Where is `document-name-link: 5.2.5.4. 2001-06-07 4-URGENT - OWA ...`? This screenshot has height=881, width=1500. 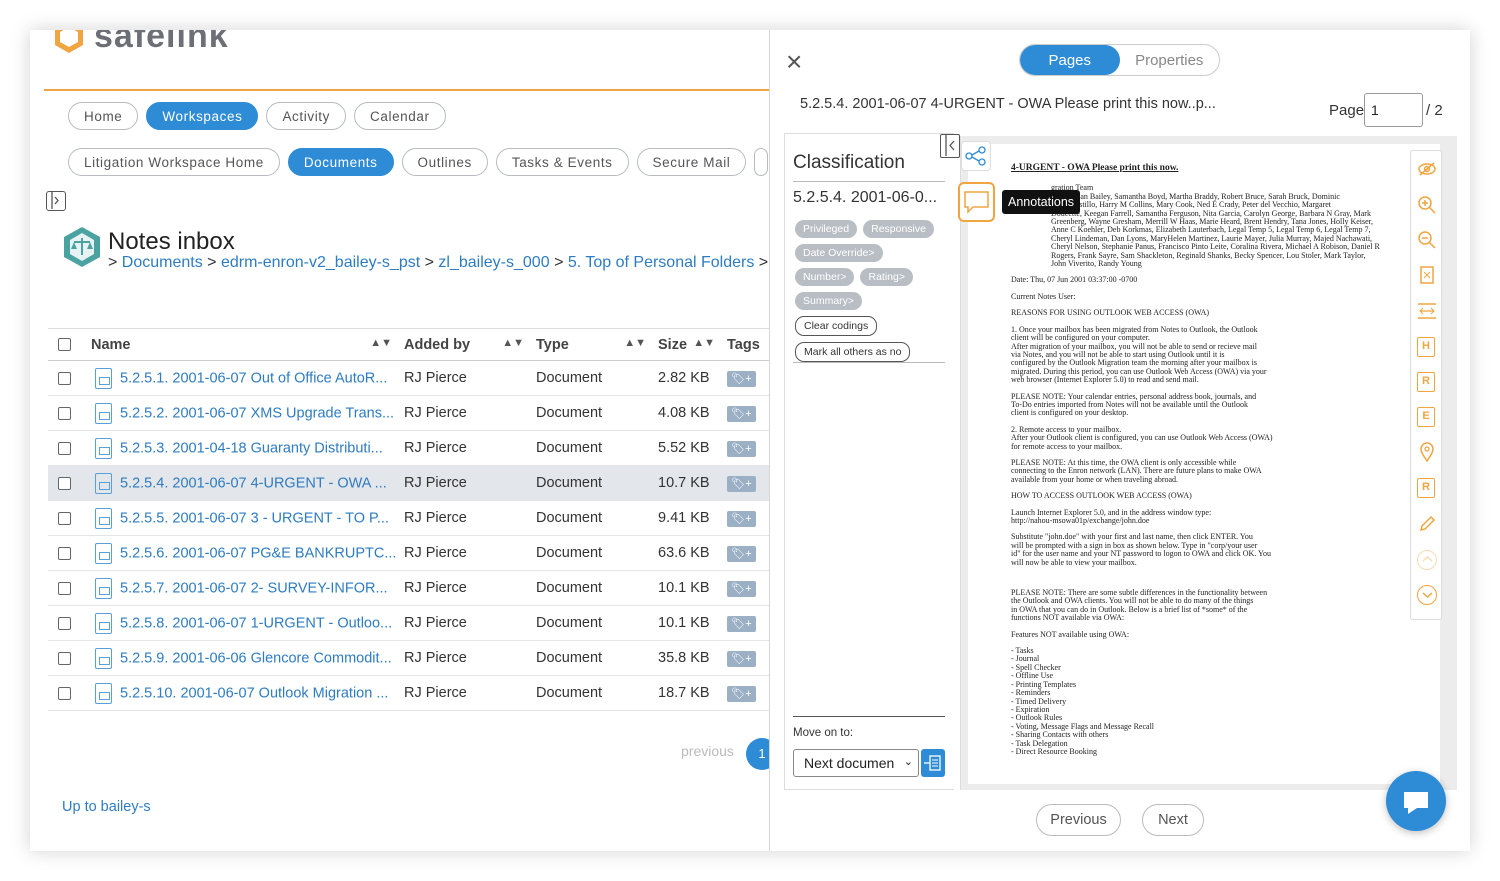
document-name-link: 5.2.5.4. 2001-06-07 4-URGENT - OWA ... is located at coordinates (253, 483).